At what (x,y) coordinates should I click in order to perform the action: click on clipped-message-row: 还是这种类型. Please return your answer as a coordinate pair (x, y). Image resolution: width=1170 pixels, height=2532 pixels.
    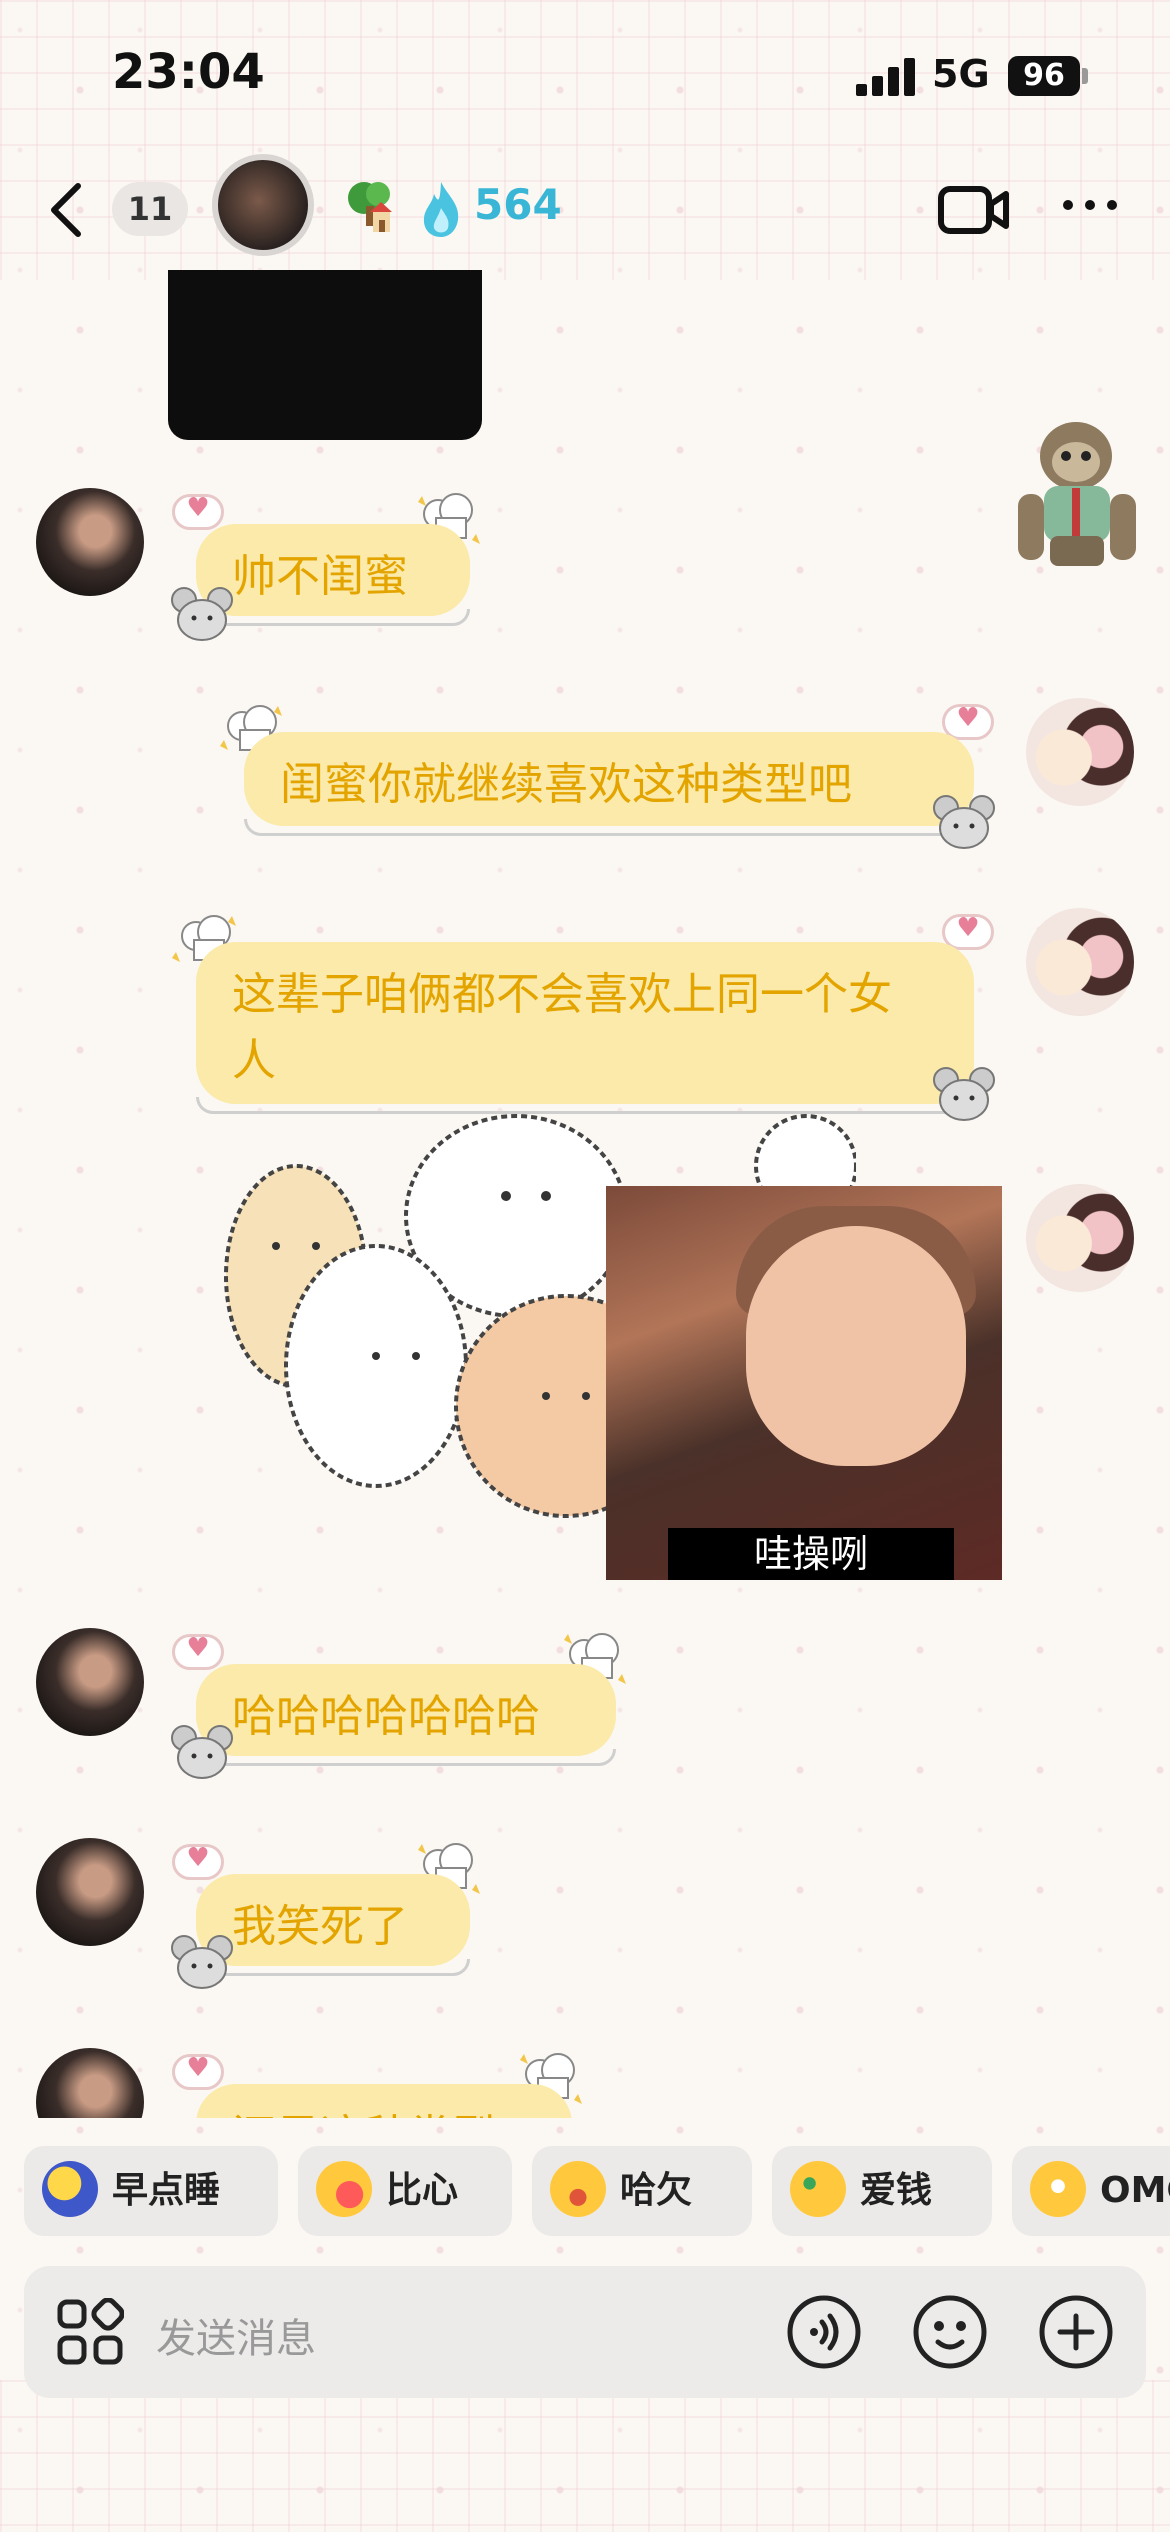
    Looking at the image, I should click on (585, 2079).